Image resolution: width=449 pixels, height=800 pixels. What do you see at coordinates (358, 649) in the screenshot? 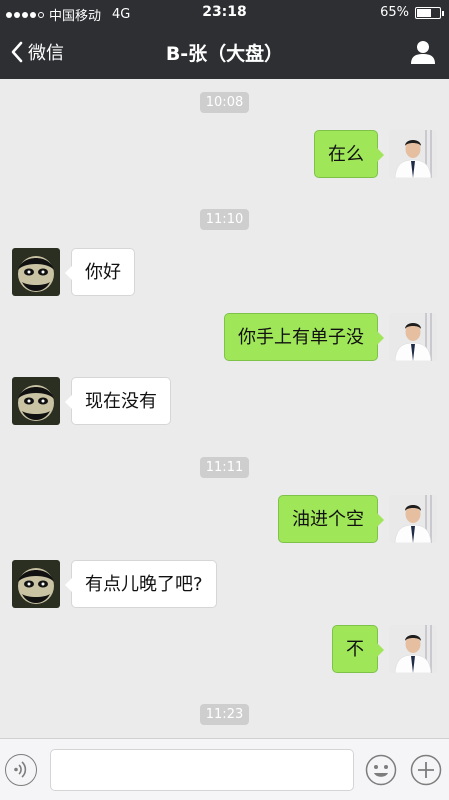
I see `sent-message-bubble: 不` at bounding box center [358, 649].